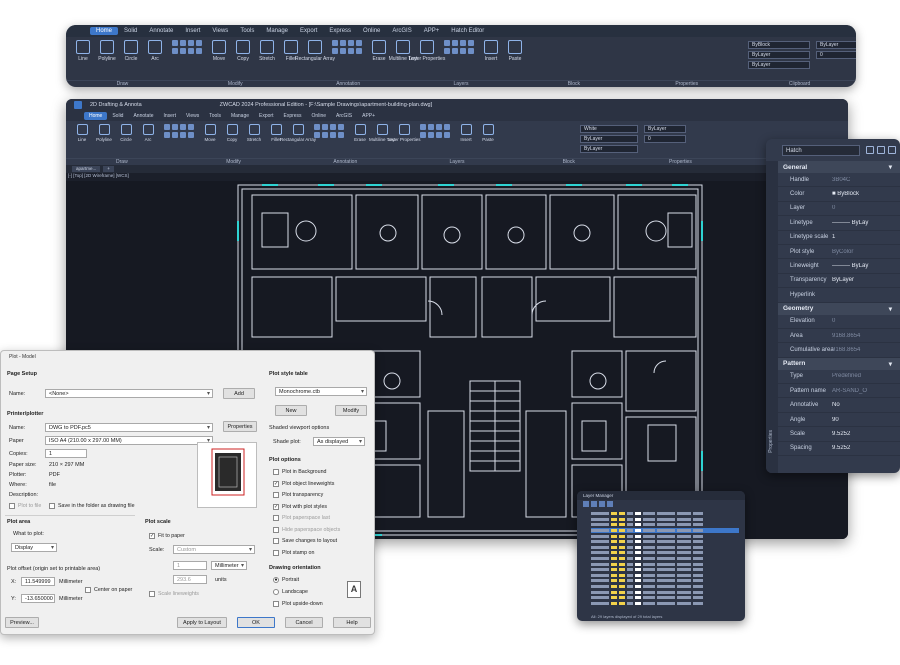  What do you see at coordinates (247, 31) in the screenshot?
I see `tab-tools: Tools` at bounding box center [247, 31].